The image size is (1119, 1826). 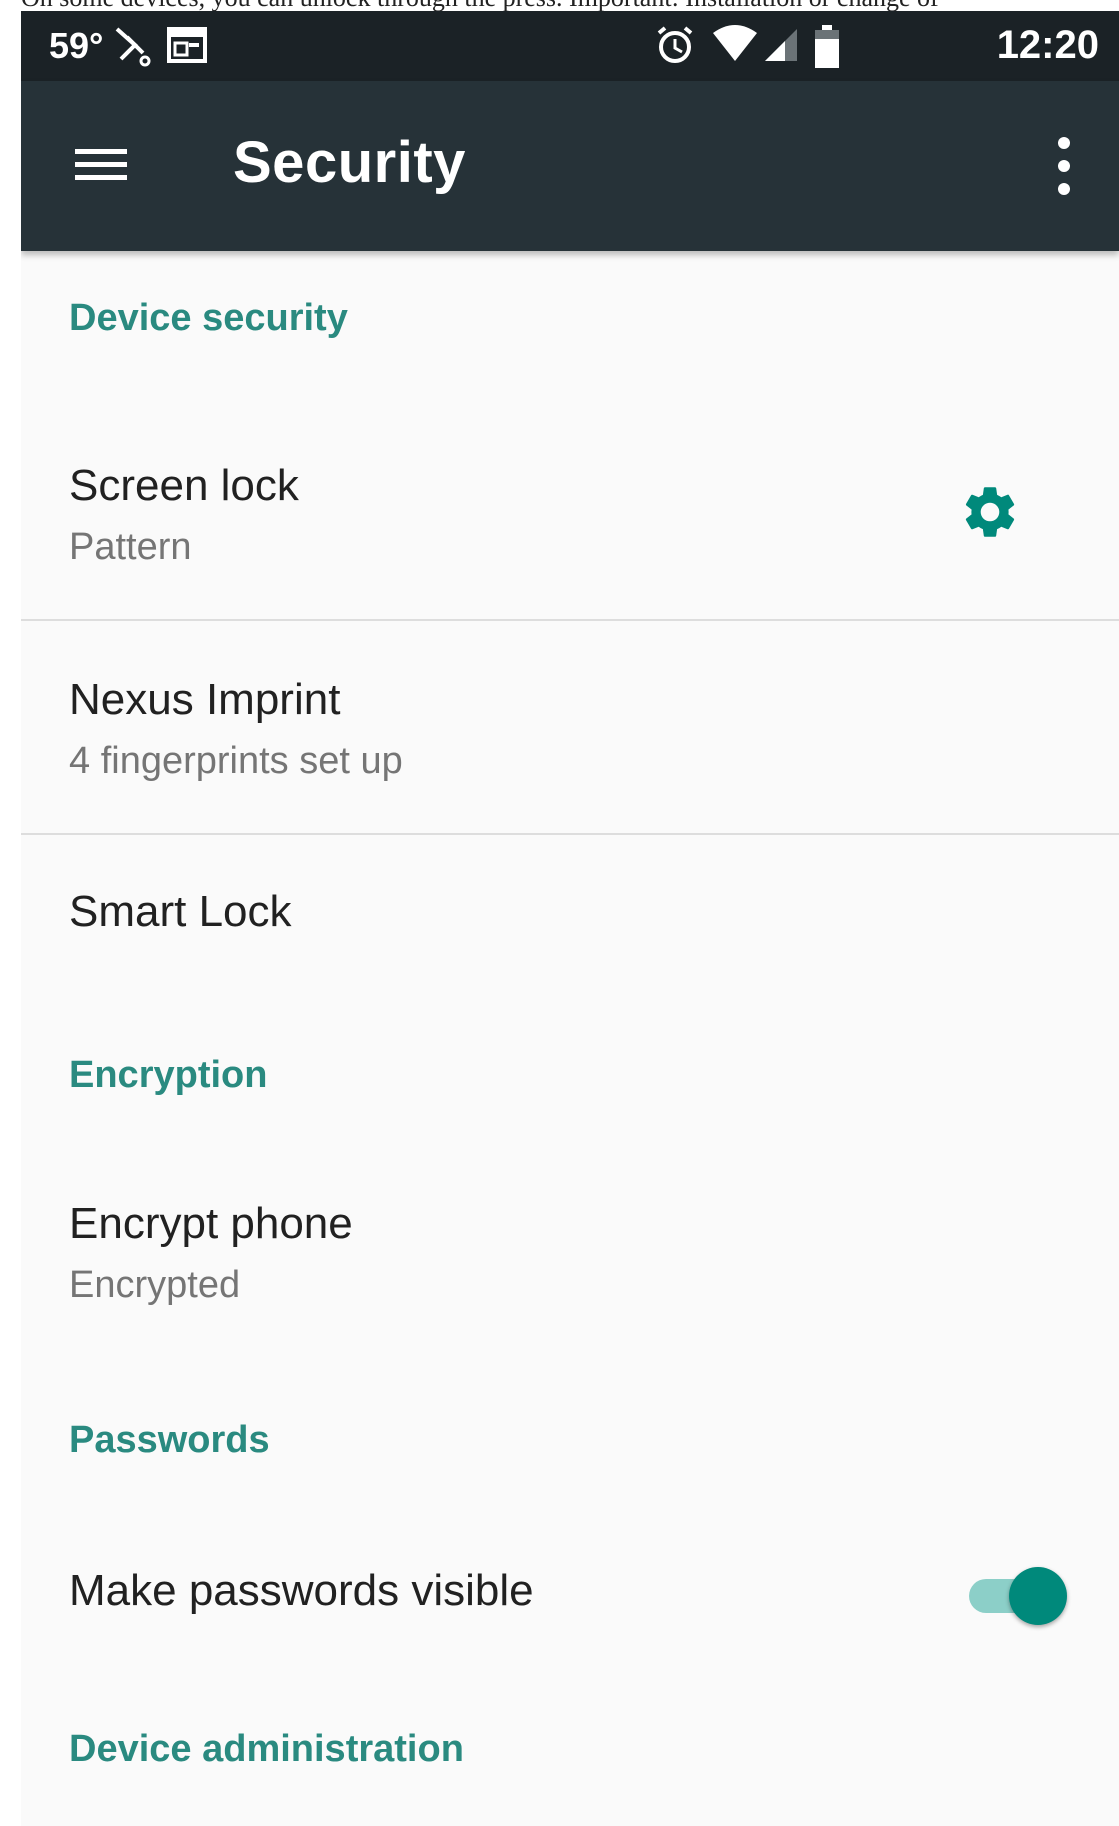 I want to click on calendar-icon, so click(x=187, y=45).